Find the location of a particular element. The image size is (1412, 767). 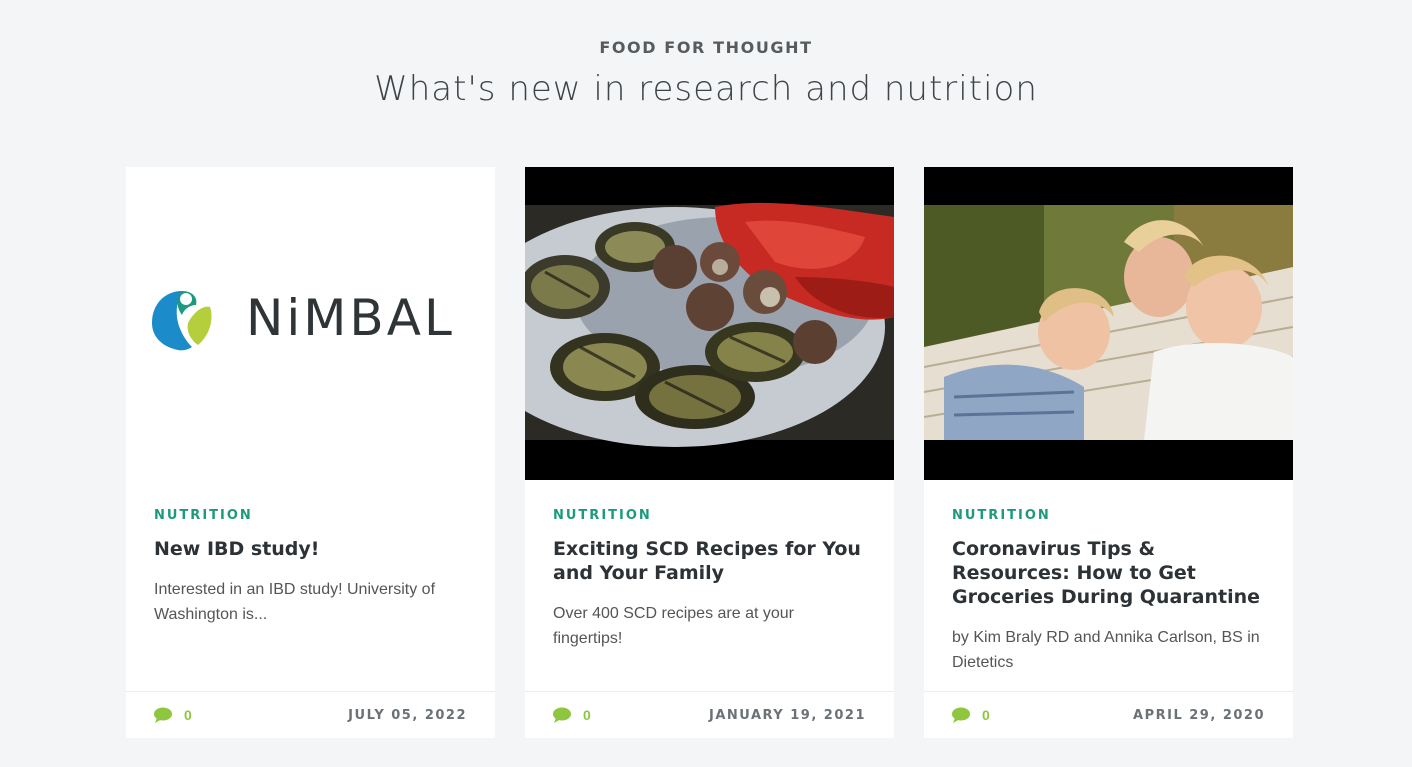

article-thumbnail: NiMBAL is located at coordinates (310, 323).